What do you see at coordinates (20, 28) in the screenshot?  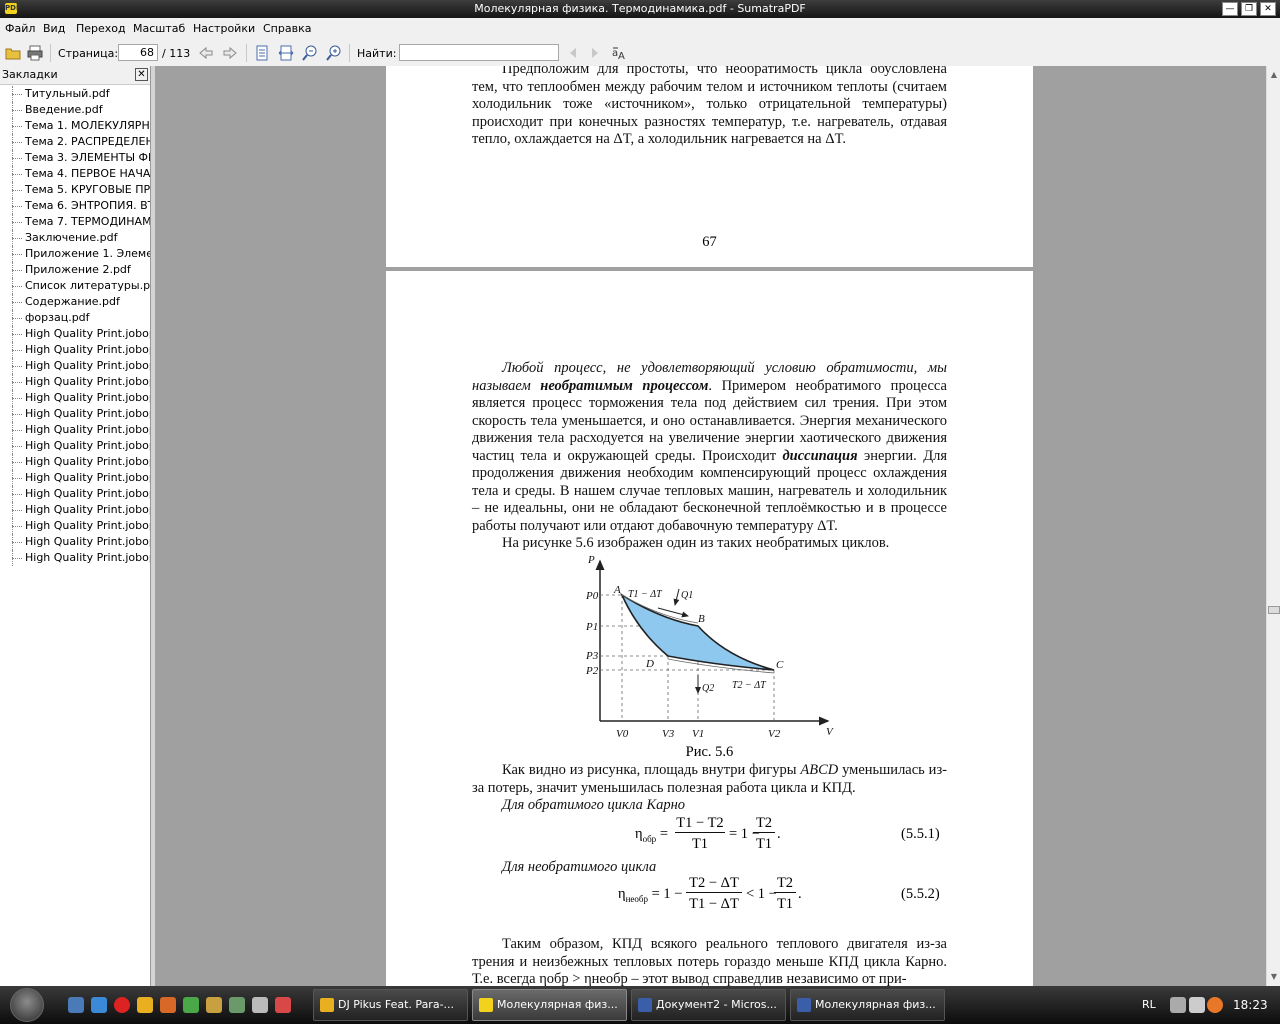 I see `menu-file: Файл` at bounding box center [20, 28].